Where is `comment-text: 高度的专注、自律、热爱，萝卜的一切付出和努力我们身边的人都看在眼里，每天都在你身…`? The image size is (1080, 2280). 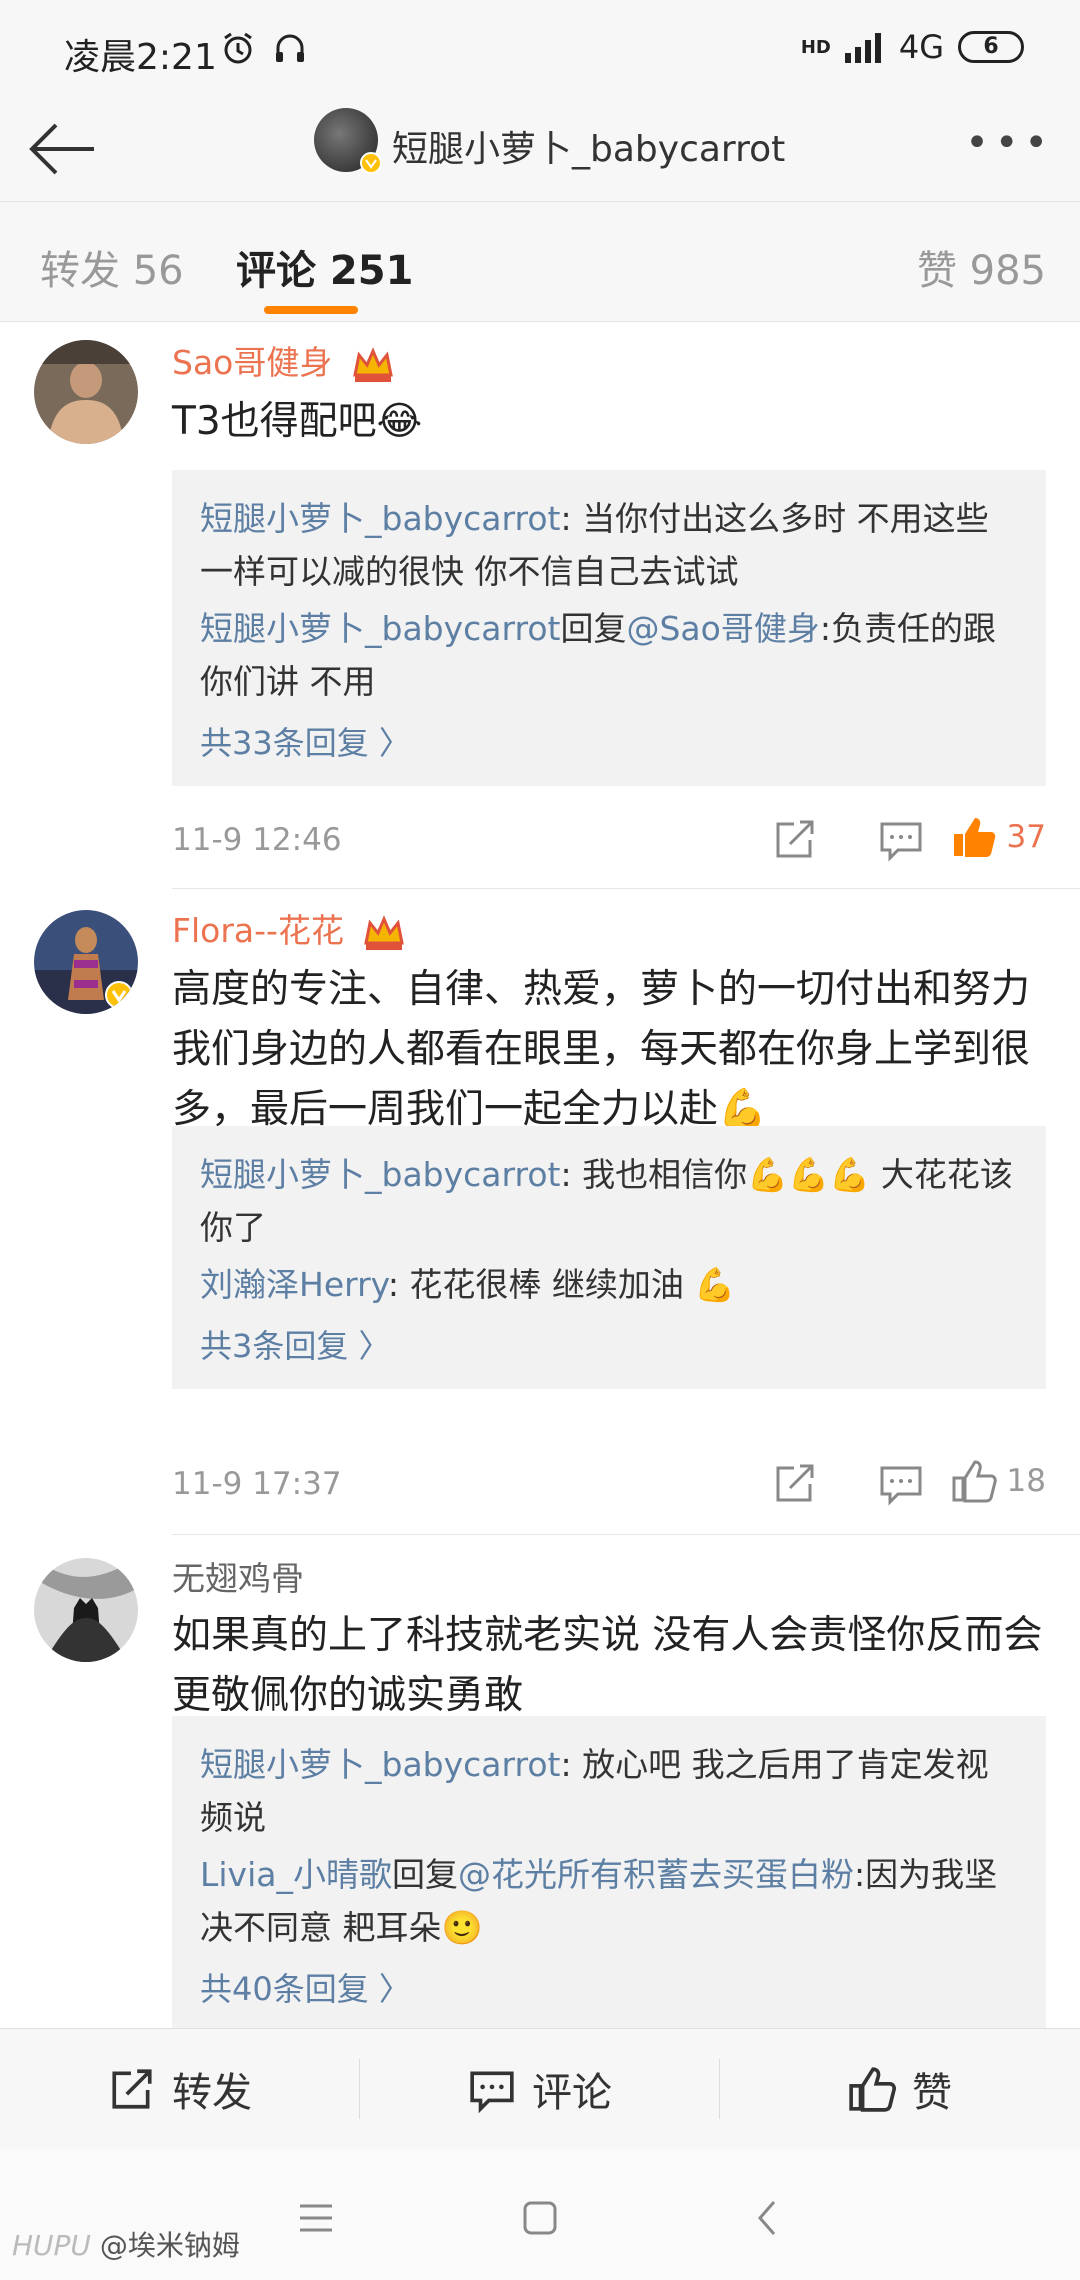
comment-text: 高度的专注、自律、热爱，萝卜的一切付出和努力我们身边的人都看在眼里，每天都在你身… is located at coordinates (601, 1049).